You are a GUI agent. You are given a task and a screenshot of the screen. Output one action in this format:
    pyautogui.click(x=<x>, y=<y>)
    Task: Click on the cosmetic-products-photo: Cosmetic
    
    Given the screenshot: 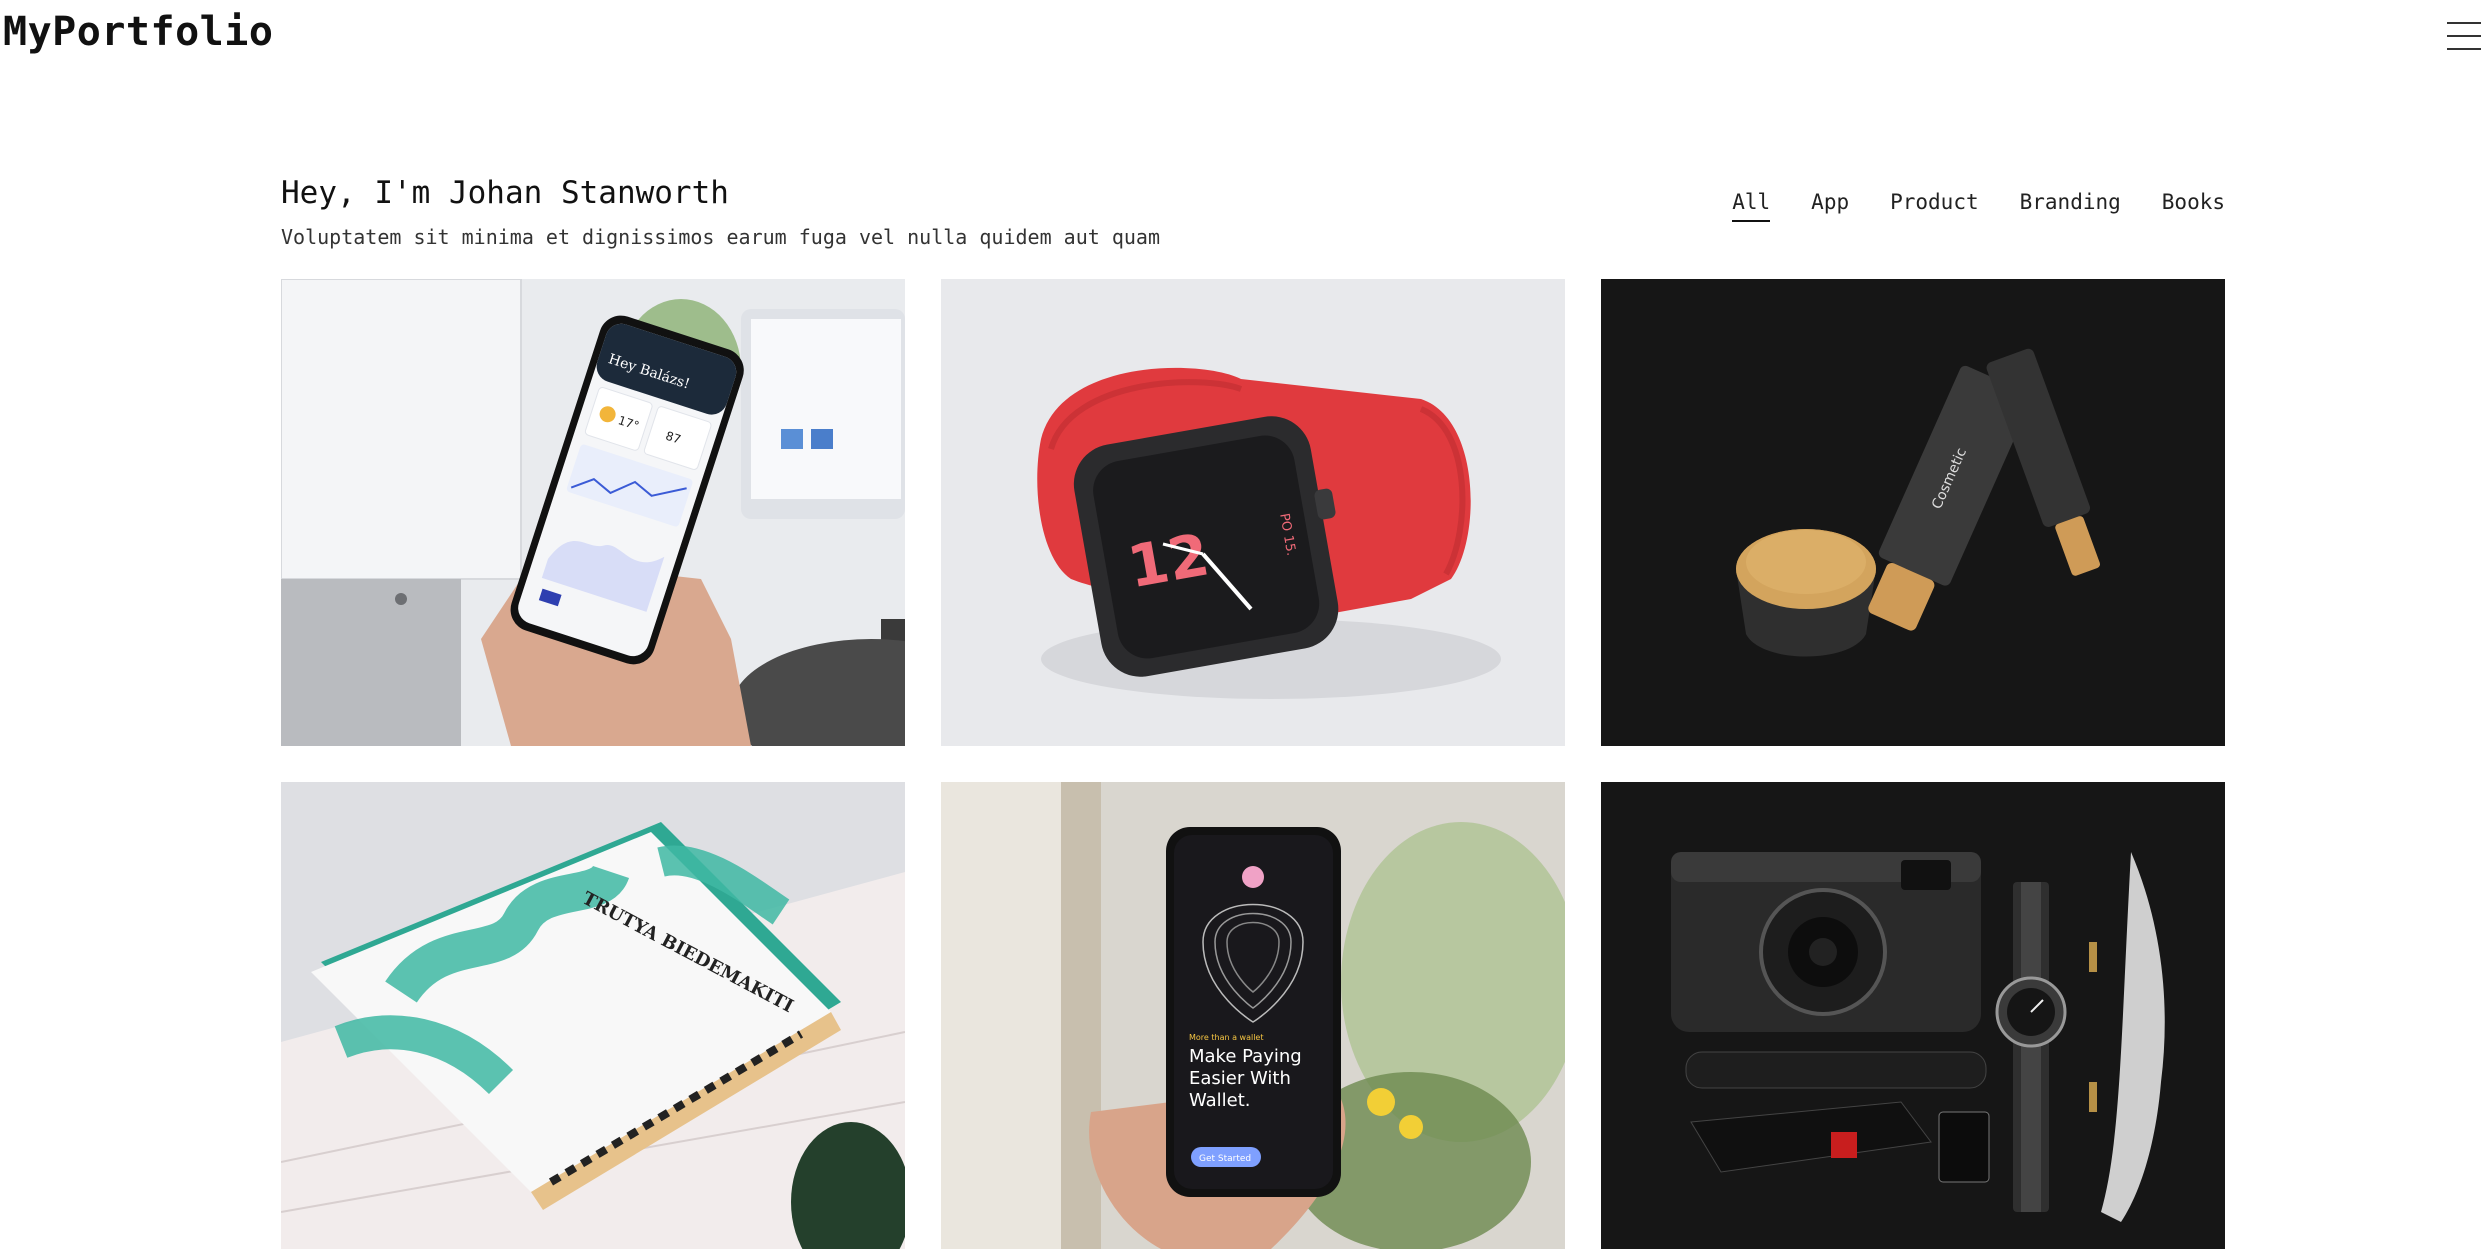 What is the action you would take?
    pyautogui.click(x=1913, y=512)
    